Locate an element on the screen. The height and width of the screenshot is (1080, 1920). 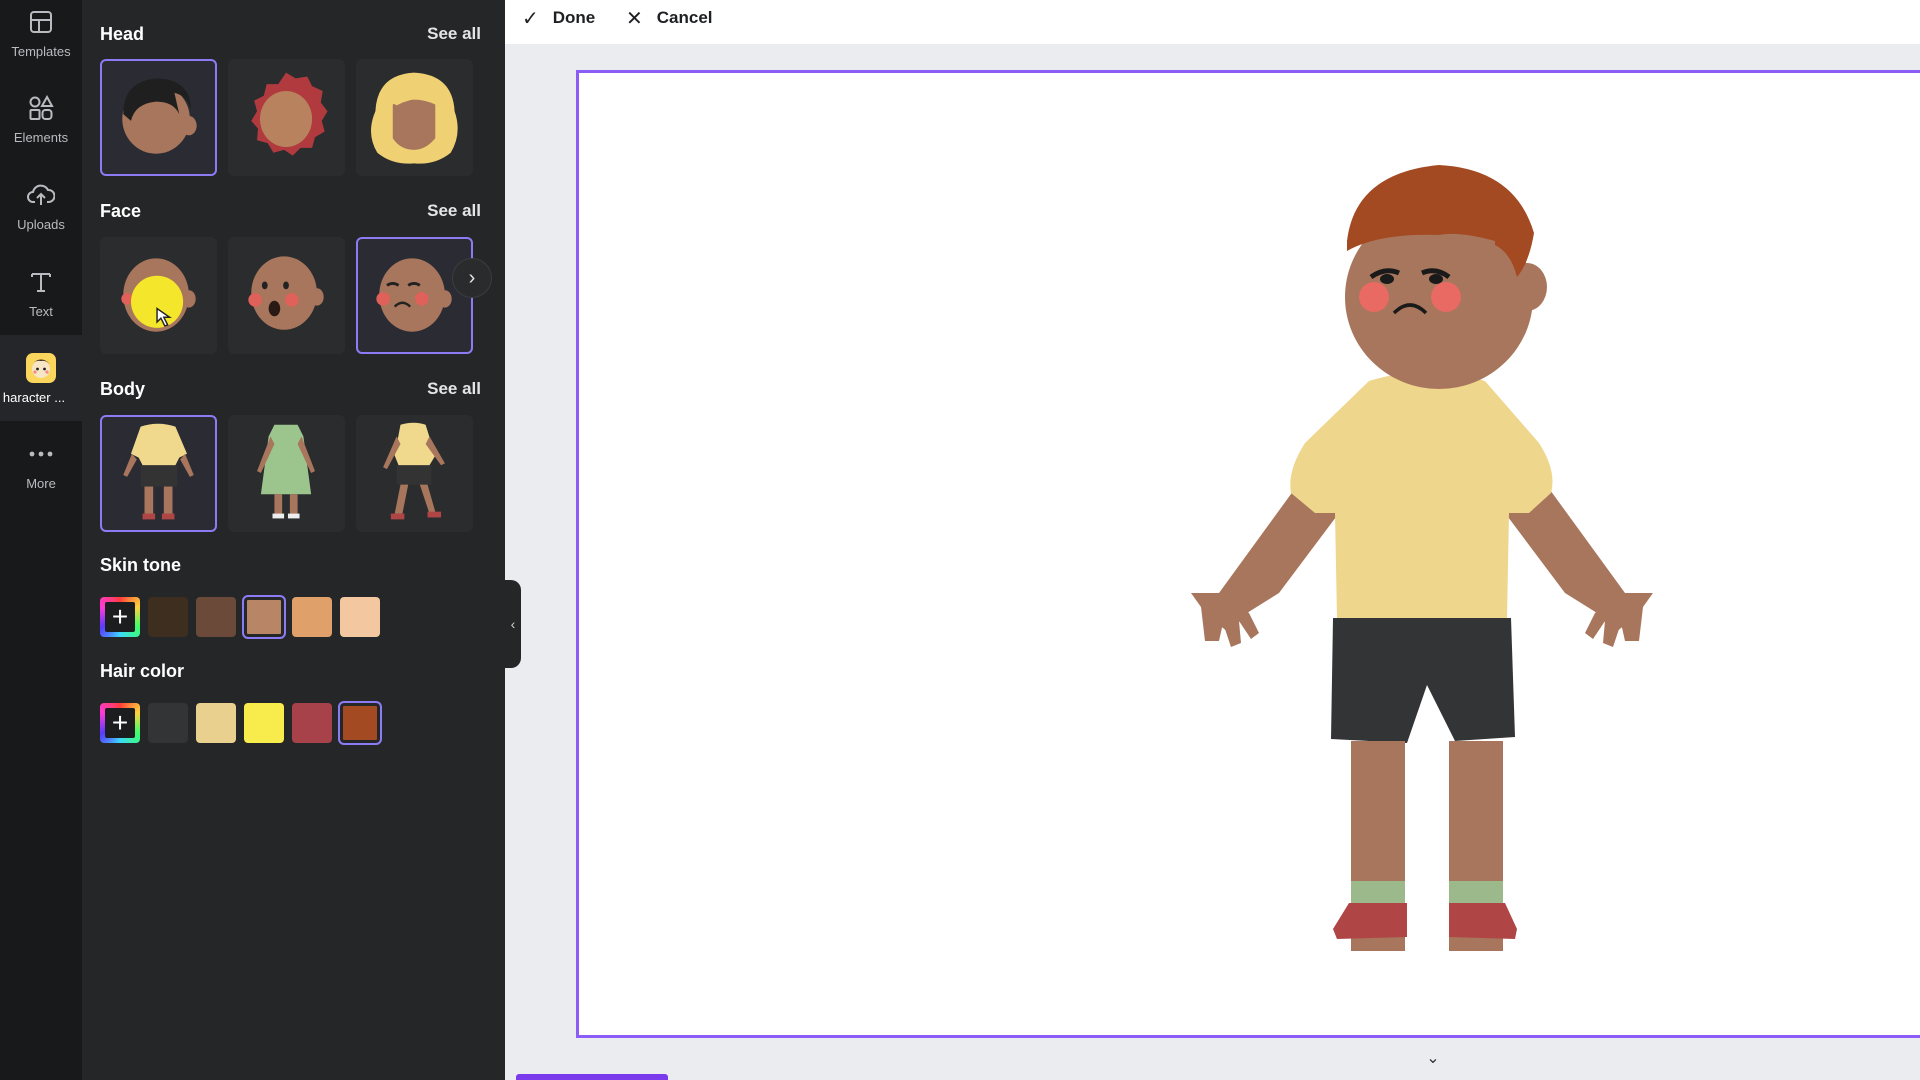
chevron-down-icon: ⌄ is located at coordinates (1433, 1057).